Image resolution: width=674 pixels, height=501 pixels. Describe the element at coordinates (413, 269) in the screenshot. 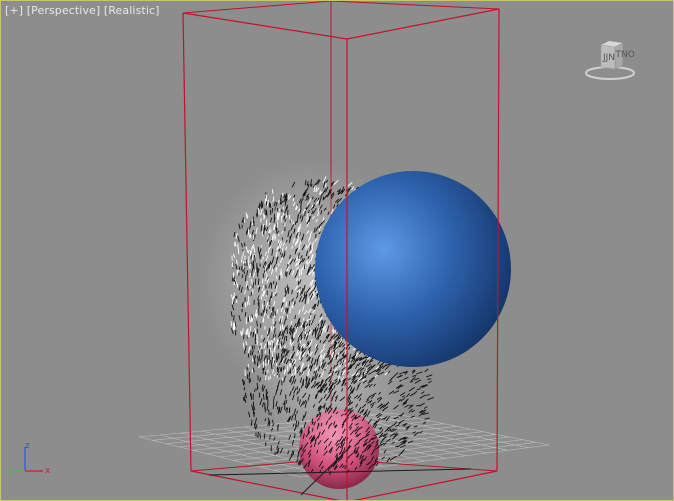

I see `blue-sphere` at that location.